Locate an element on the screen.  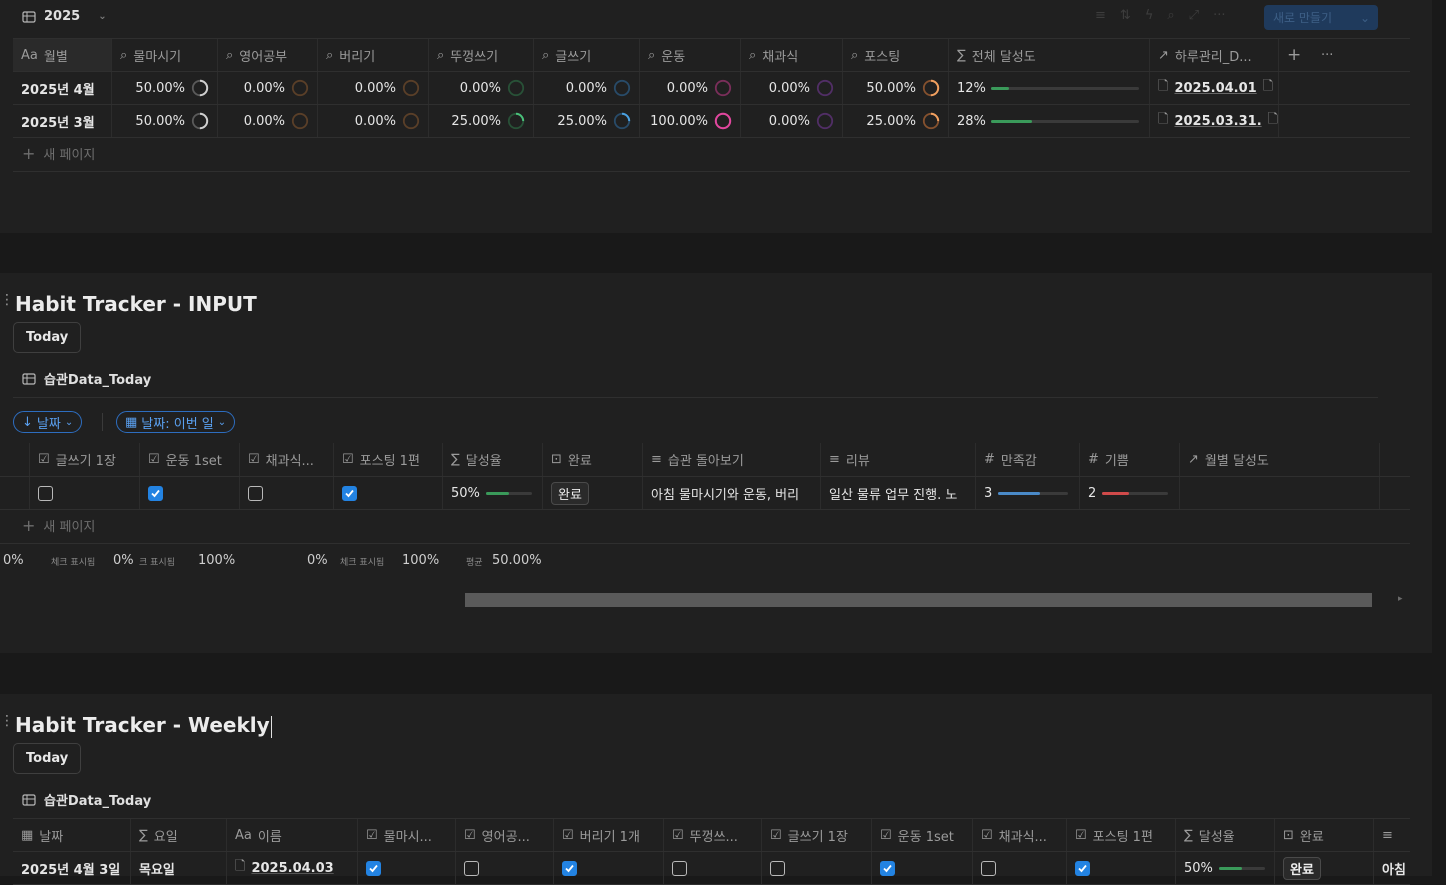
col-writing: ⌕ 글쓰기 is located at coordinates (587, 55).